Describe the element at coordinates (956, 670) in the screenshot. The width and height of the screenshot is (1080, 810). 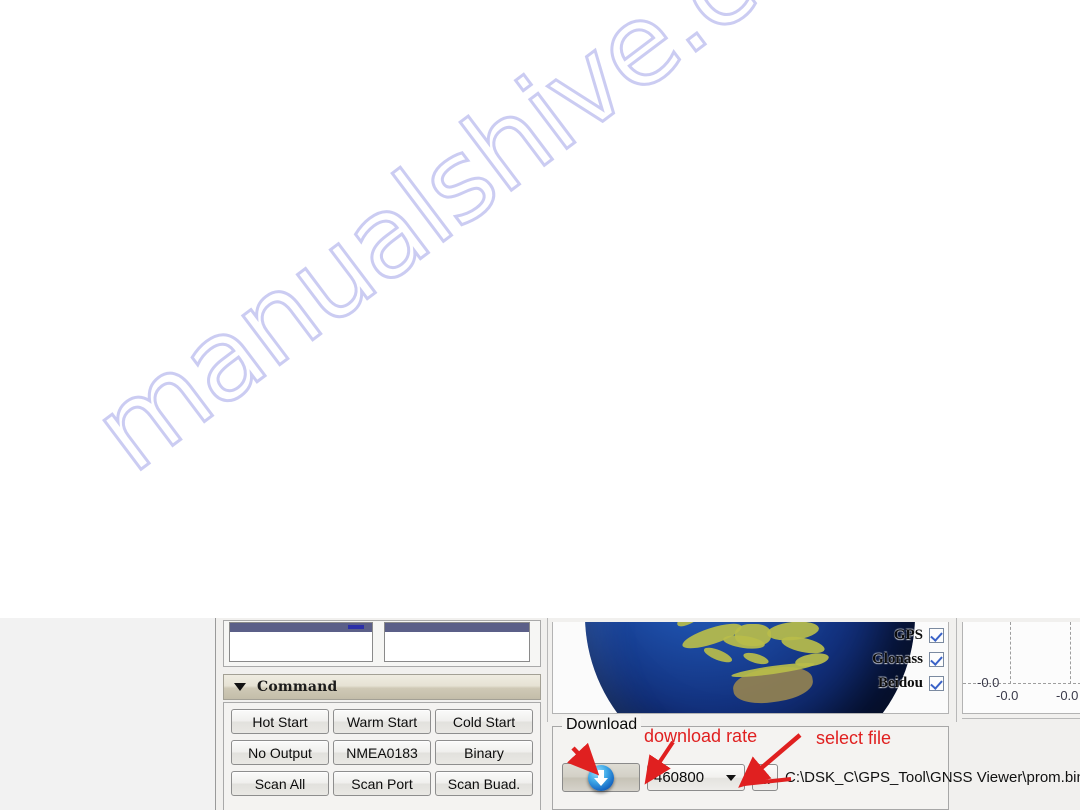
I see `panel-splitter-right` at that location.